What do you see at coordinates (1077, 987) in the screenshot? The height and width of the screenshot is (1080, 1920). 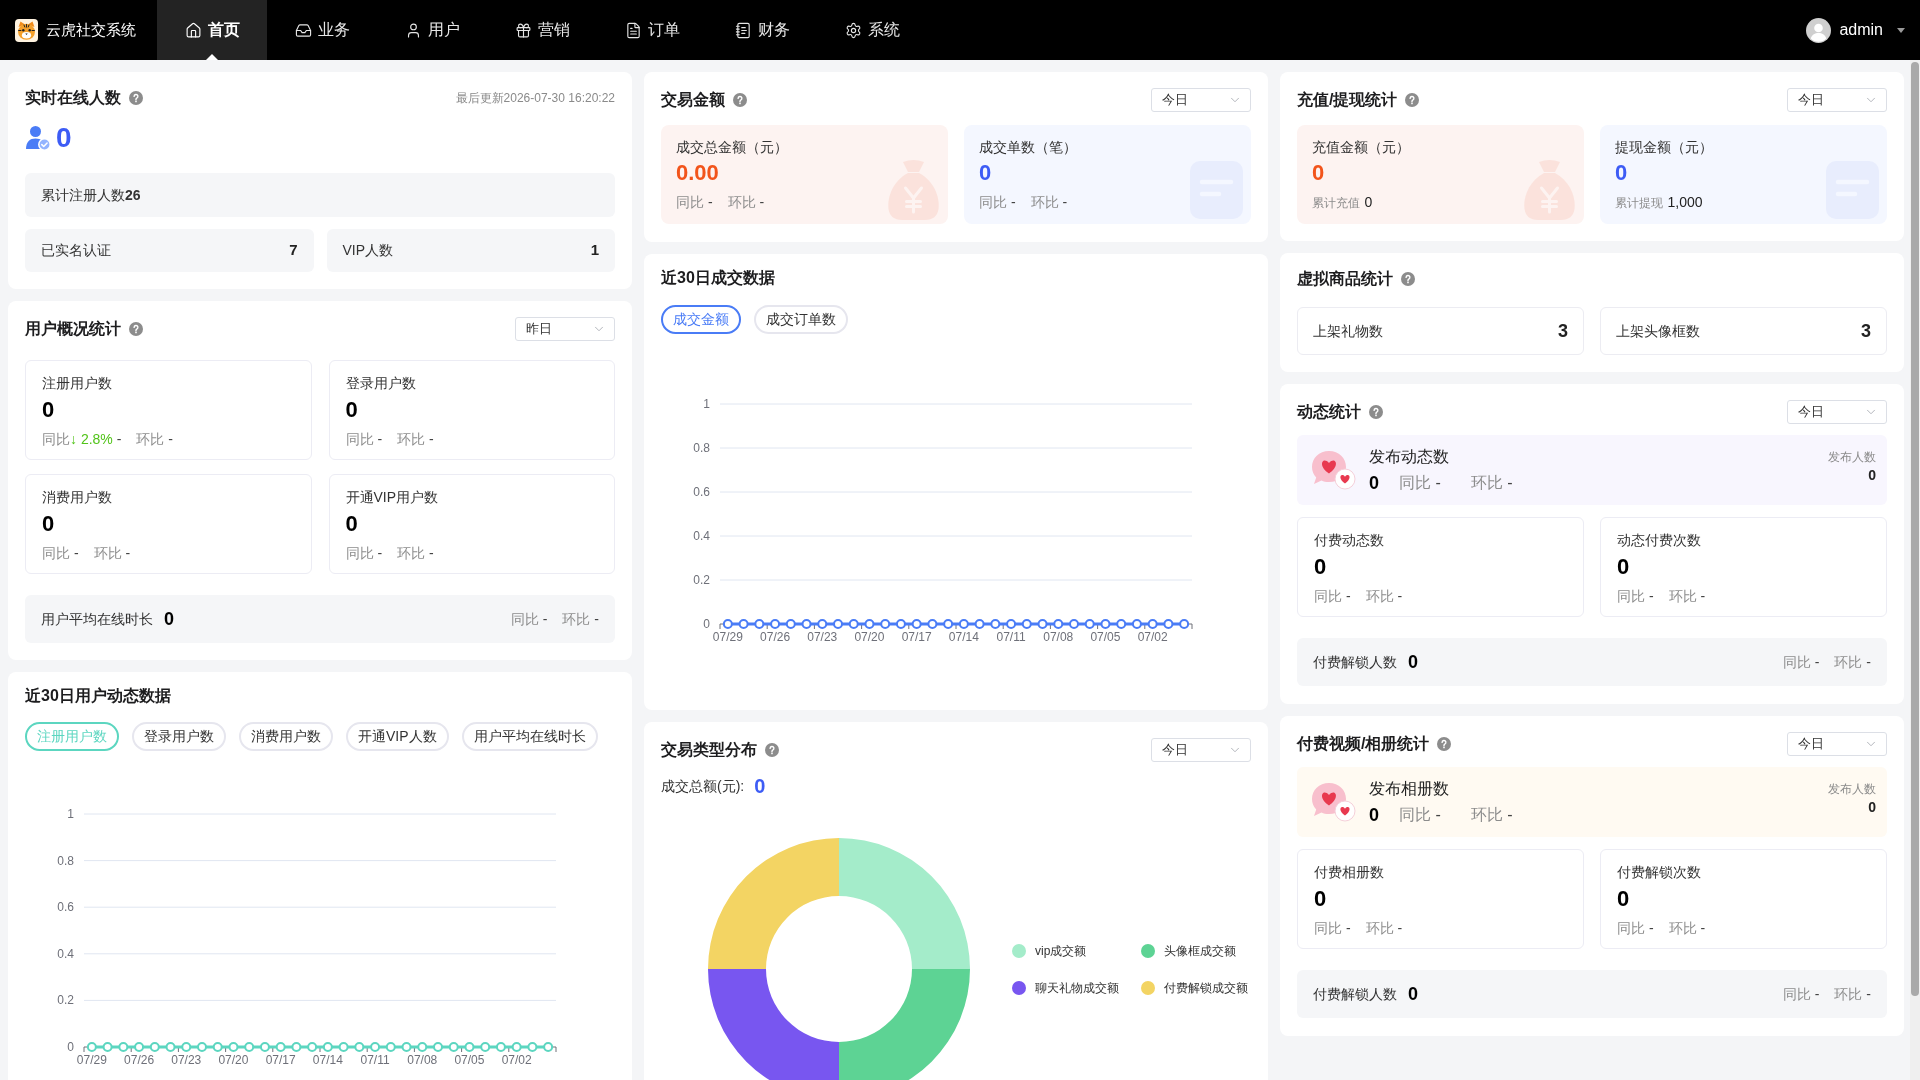 I see `legend-label: 聊天礼物成交额` at bounding box center [1077, 987].